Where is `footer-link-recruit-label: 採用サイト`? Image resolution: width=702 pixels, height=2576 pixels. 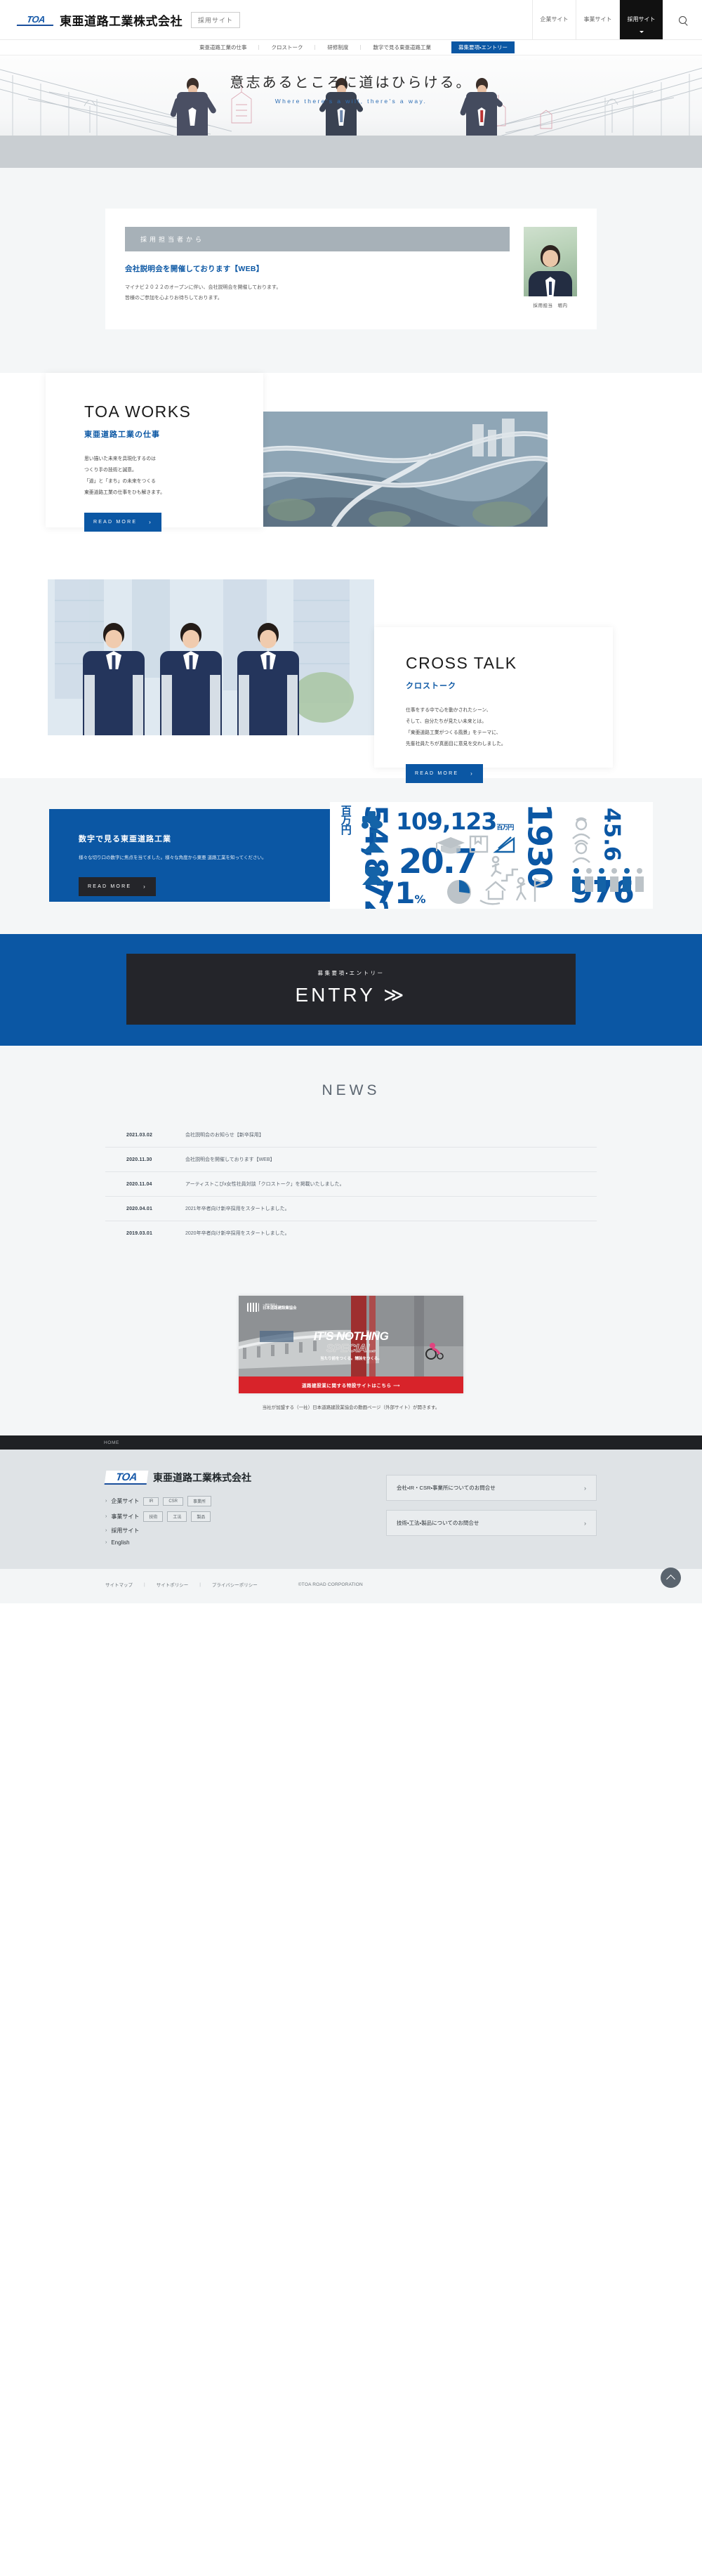
footer-link-recruit-label: 採用サイト is located at coordinates (125, 1530).